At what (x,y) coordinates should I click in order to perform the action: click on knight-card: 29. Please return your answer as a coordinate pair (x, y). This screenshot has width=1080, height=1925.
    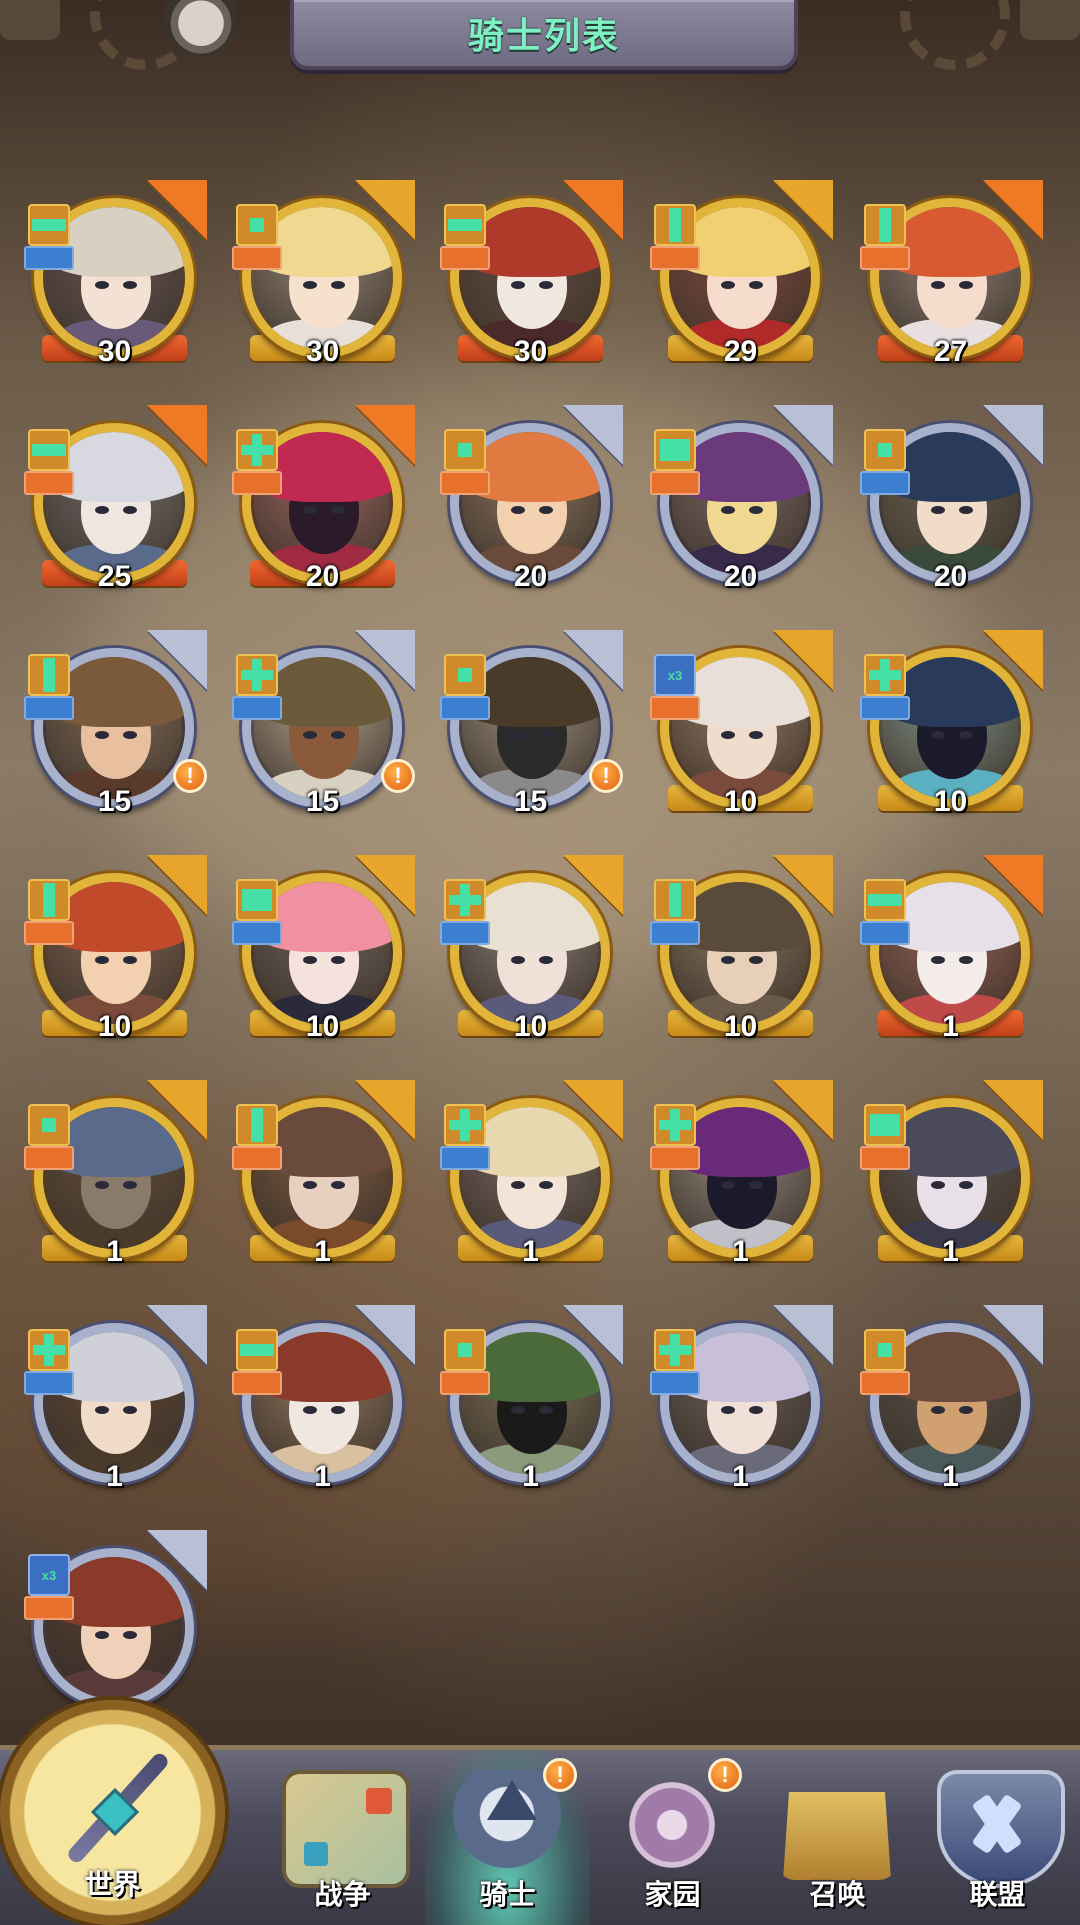
    Looking at the image, I should click on (740, 274).